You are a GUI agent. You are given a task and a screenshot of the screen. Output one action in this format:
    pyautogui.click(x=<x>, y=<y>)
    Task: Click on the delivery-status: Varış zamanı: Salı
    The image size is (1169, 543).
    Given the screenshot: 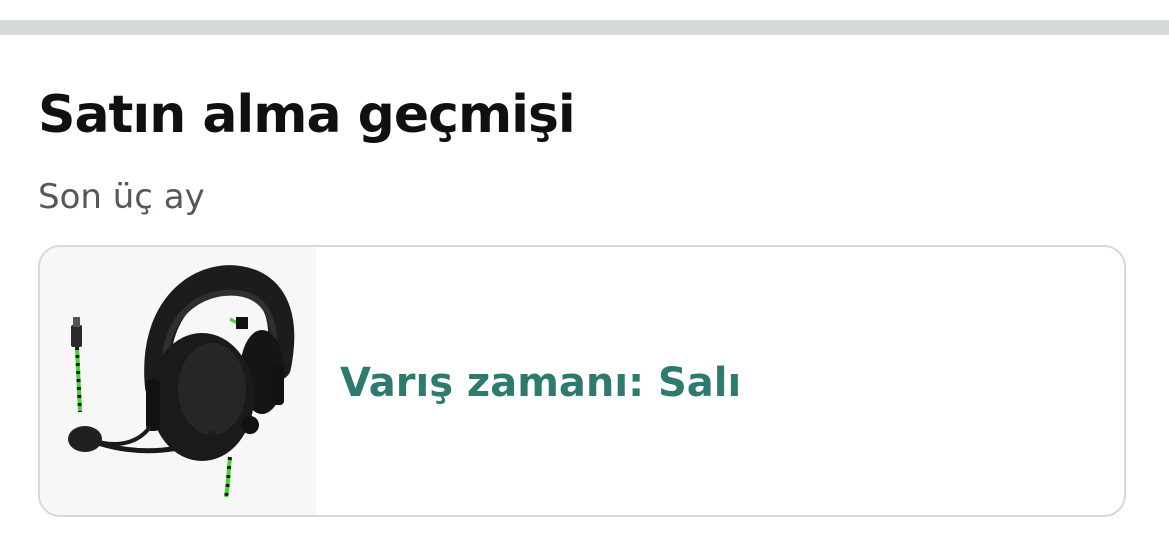 What is the action you would take?
    pyautogui.click(x=541, y=383)
    